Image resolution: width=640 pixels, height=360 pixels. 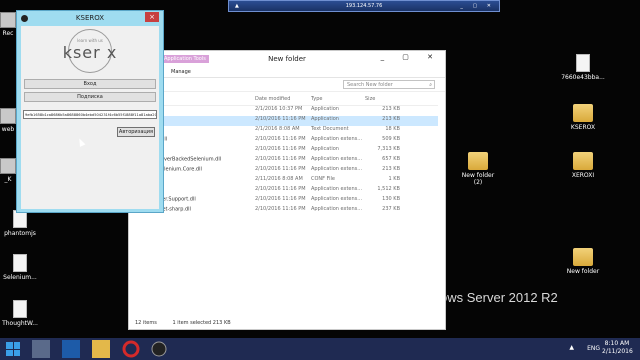 What do you see at coordinates (477, 6) in the screenshot?
I see `remote-window-controls: _ ▢ ✕` at bounding box center [477, 6].